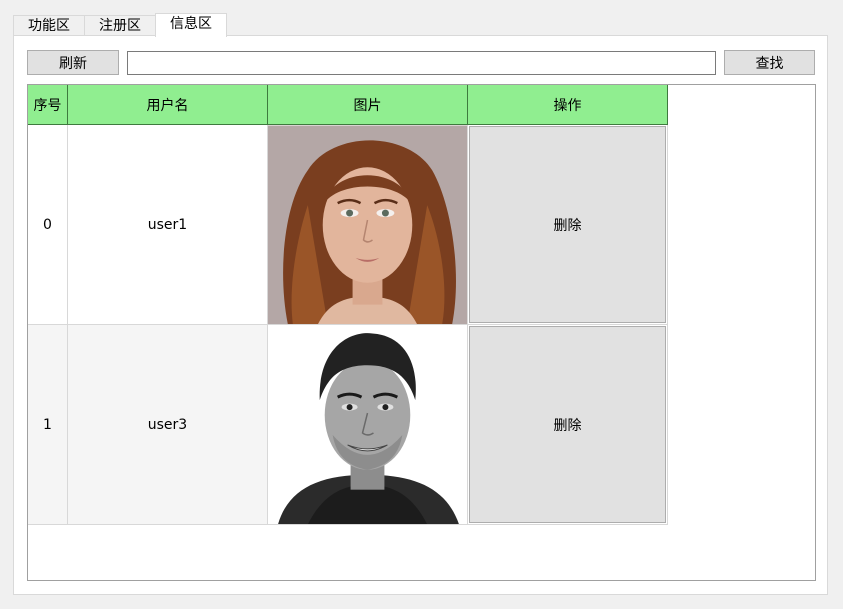 This screenshot has width=843, height=609. Describe the element at coordinates (168, 105) in the screenshot. I see `column-header-username: 用户名` at that location.